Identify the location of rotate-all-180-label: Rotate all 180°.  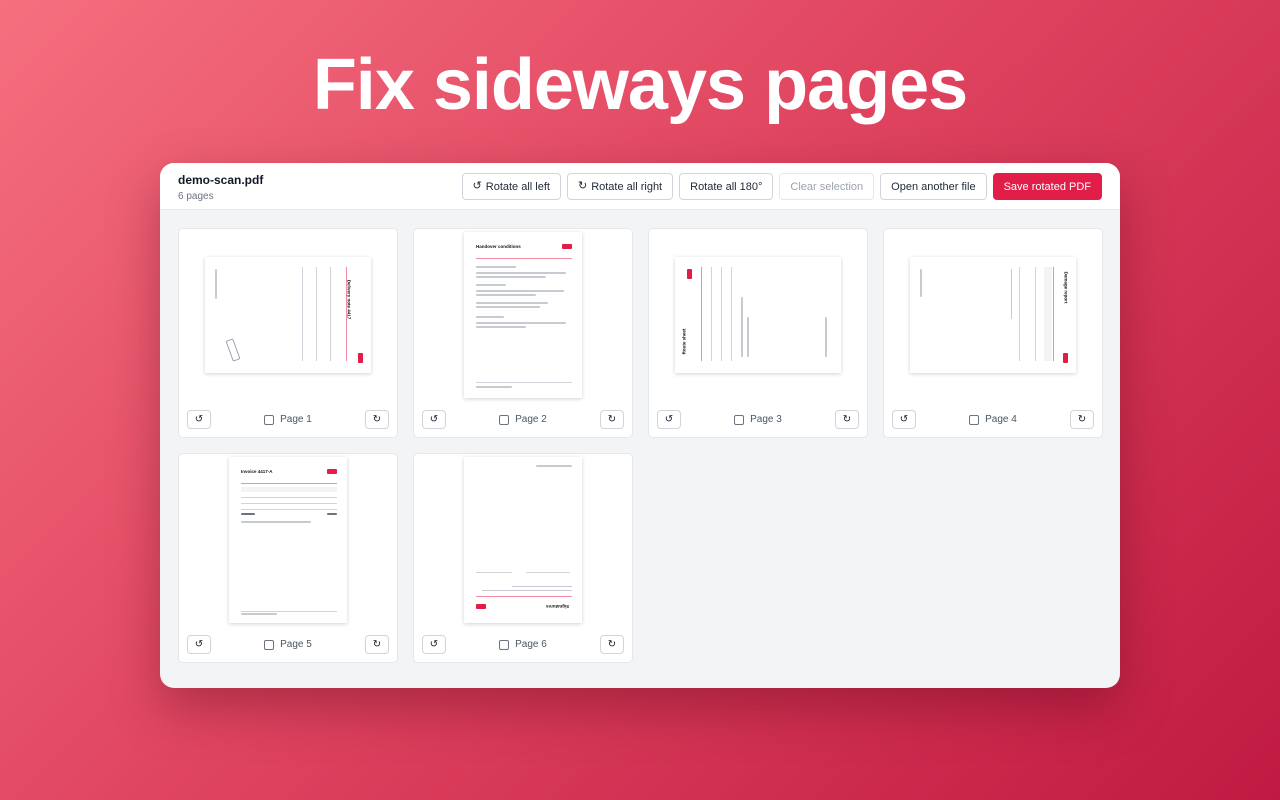
(726, 186).